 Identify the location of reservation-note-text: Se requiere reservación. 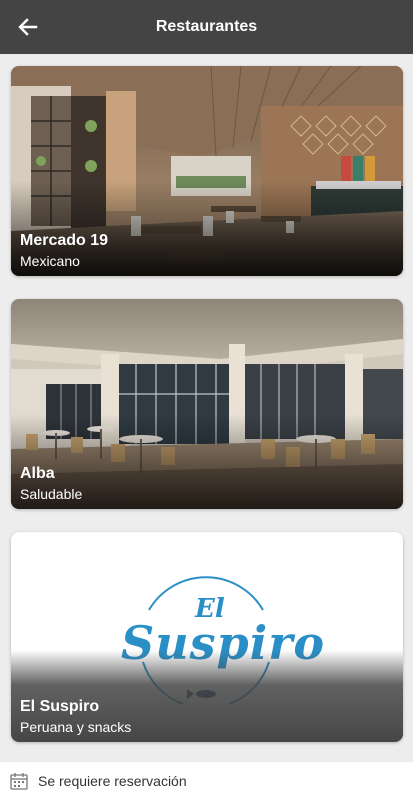
(112, 781).